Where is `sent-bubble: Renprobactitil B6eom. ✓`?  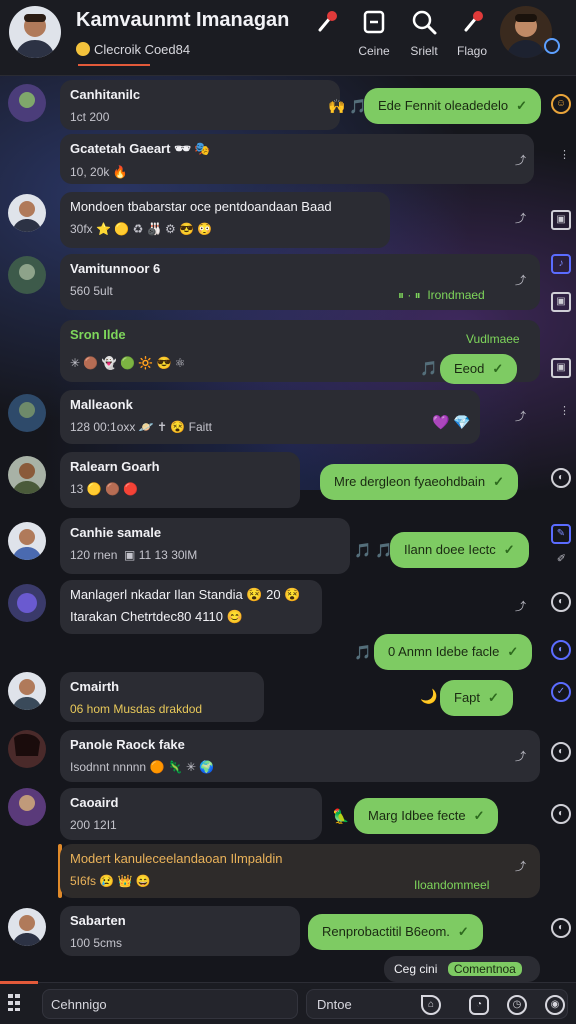
sent-bubble: Renprobactitil B6eom. ✓ is located at coordinates (395, 932).